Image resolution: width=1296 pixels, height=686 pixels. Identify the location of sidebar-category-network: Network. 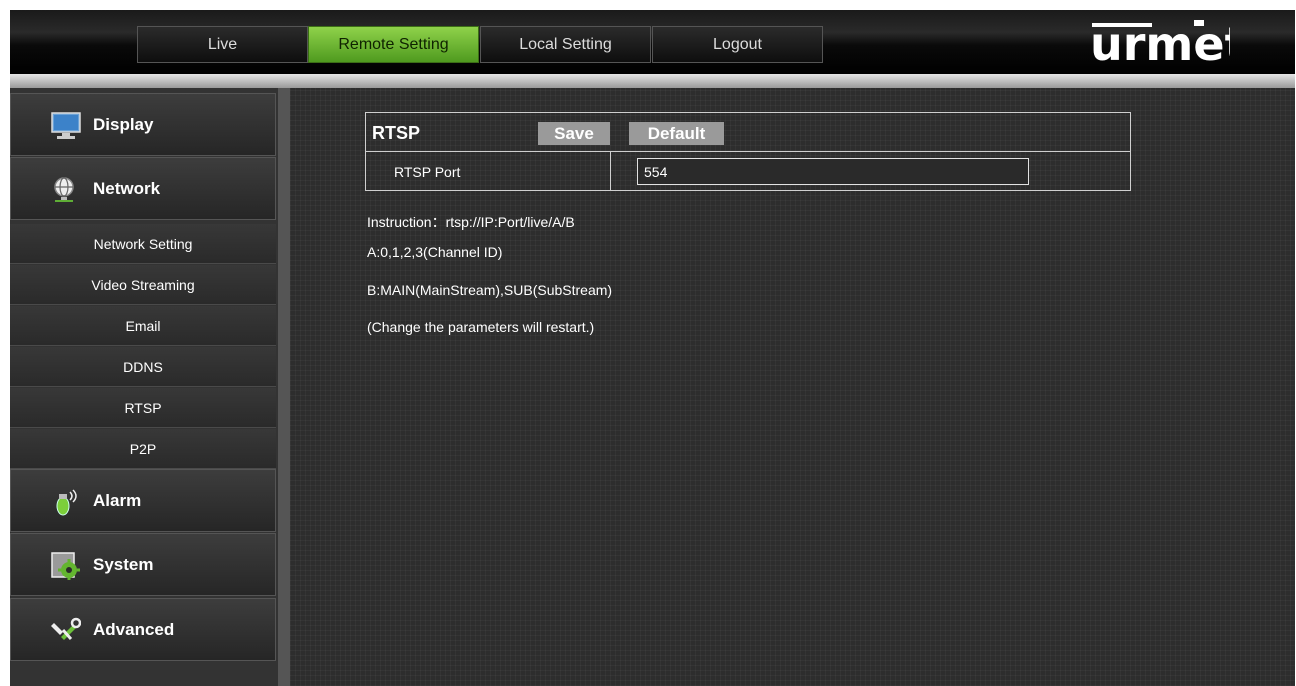
(143, 188).